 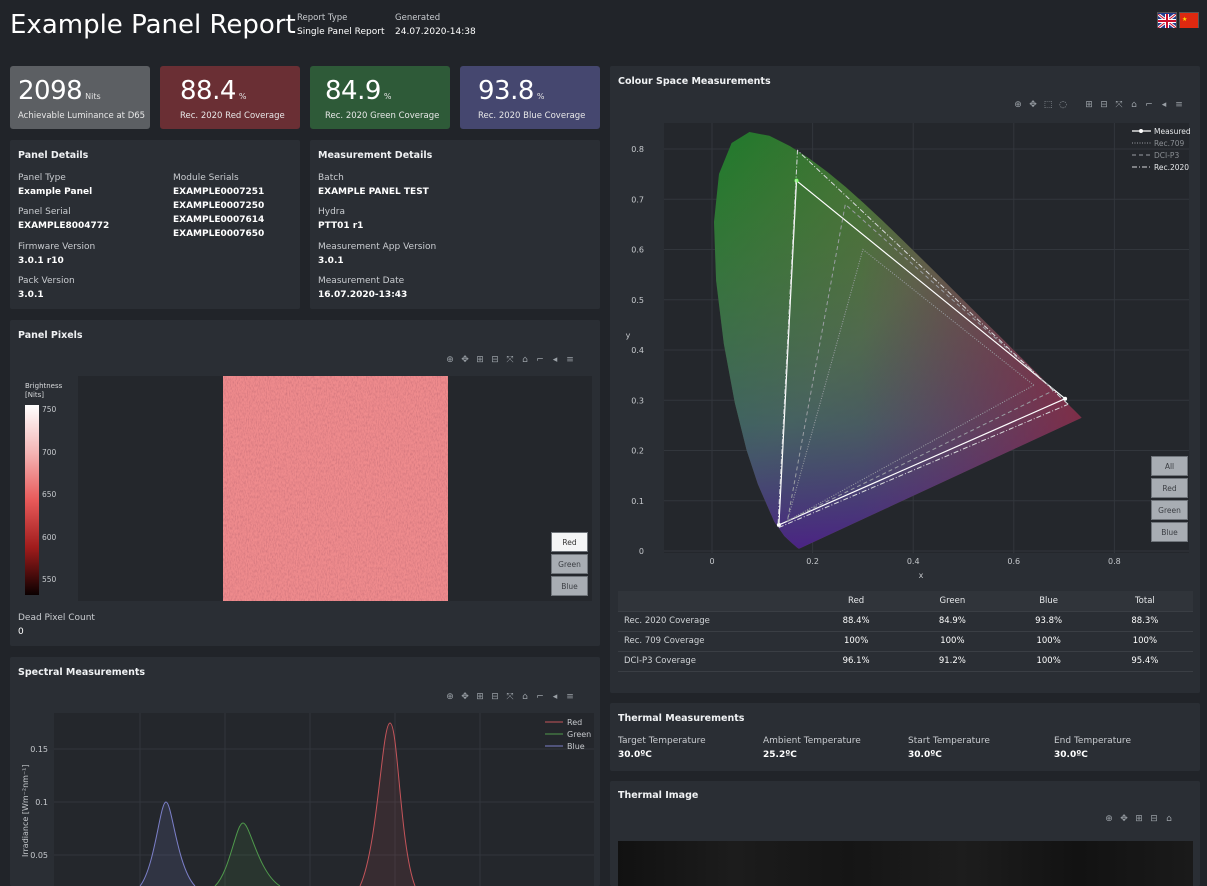 What do you see at coordinates (361, 281) in the screenshot?
I see `measurement-date-label: Measurement Date` at bounding box center [361, 281].